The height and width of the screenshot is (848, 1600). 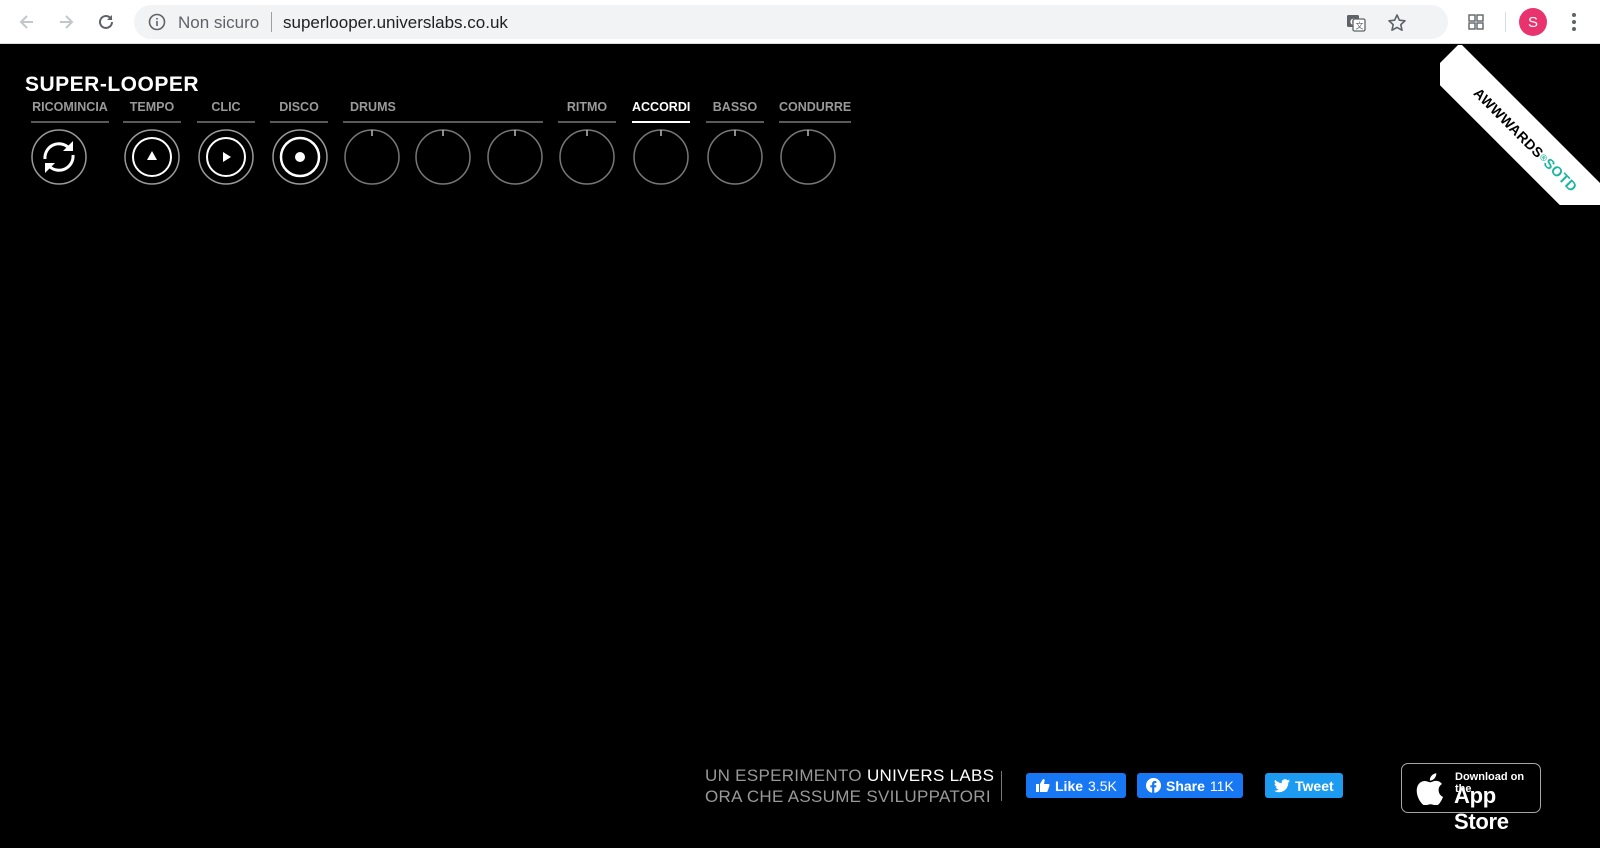 I want to click on label-basso: BASSO, so click(x=735, y=107).